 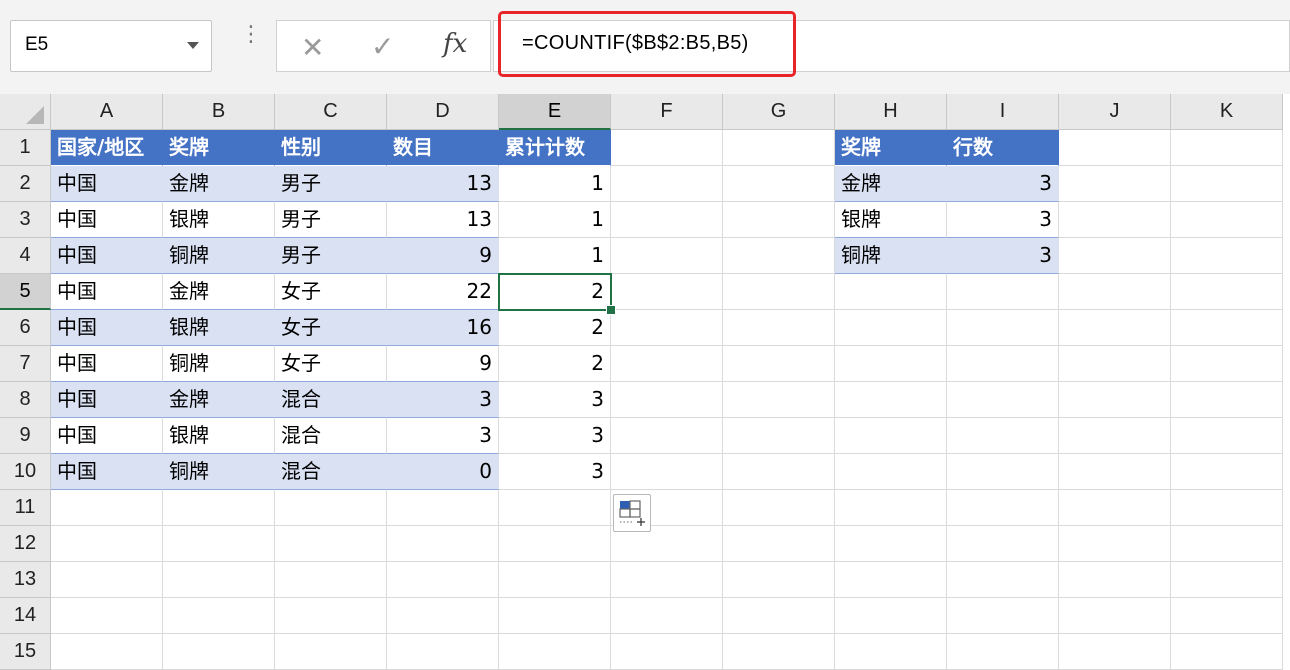 What do you see at coordinates (1003, 220) in the screenshot?
I see `cell-i3: 3` at bounding box center [1003, 220].